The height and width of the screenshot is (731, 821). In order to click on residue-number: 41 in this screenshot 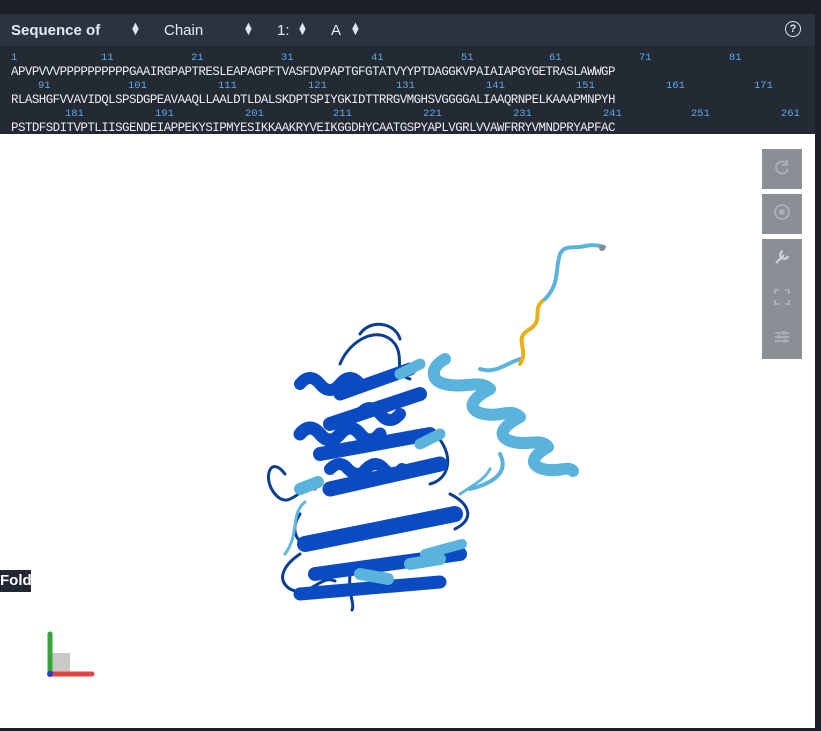, I will do `click(377, 58)`.